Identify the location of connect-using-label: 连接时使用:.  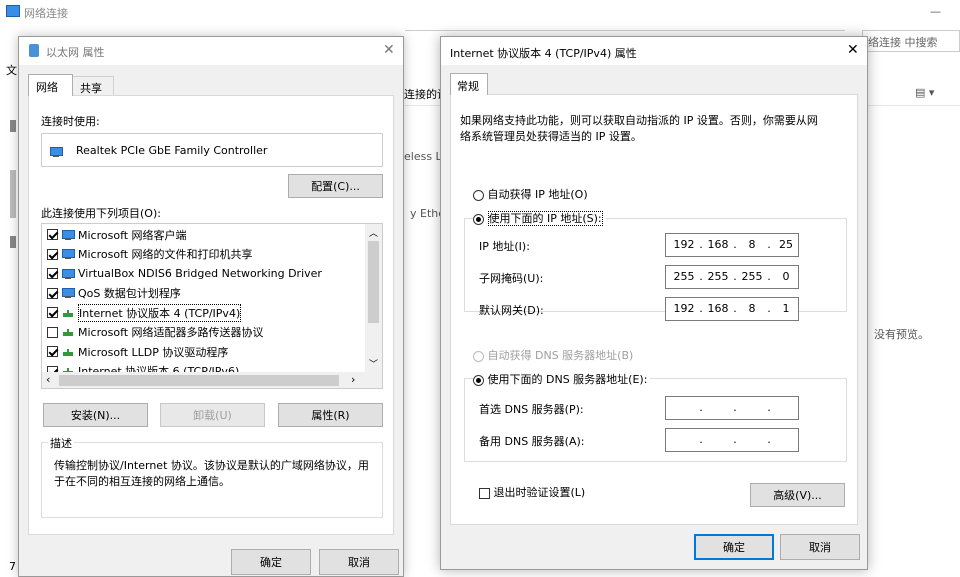
(70, 121).